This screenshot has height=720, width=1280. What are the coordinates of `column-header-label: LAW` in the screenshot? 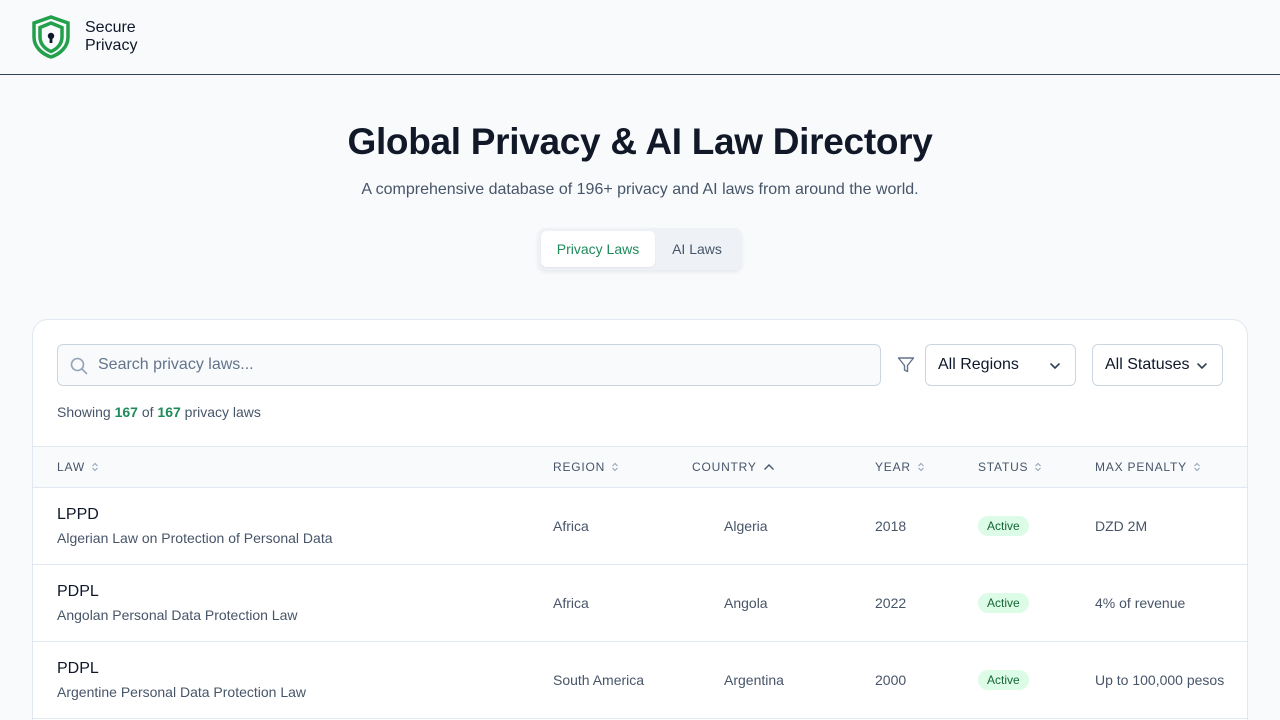 It's located at (71, 467).